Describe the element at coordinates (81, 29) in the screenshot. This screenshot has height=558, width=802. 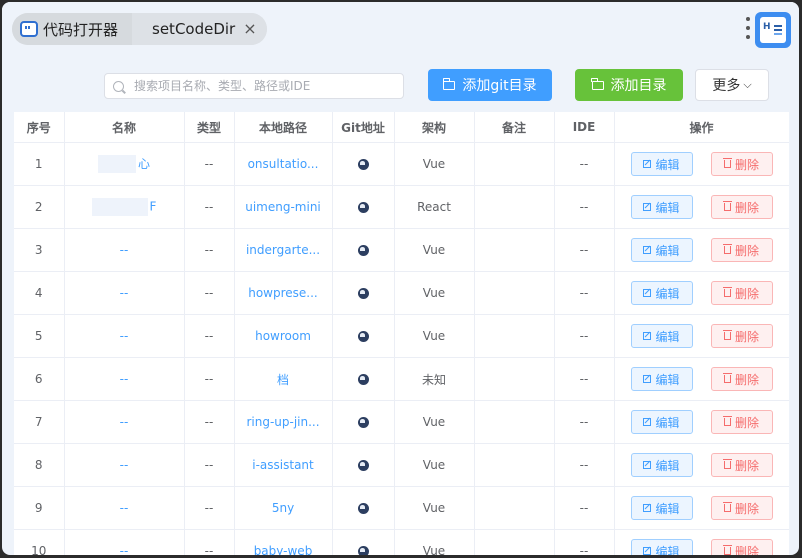
I see `tab-label: 代码打开器` at that location.